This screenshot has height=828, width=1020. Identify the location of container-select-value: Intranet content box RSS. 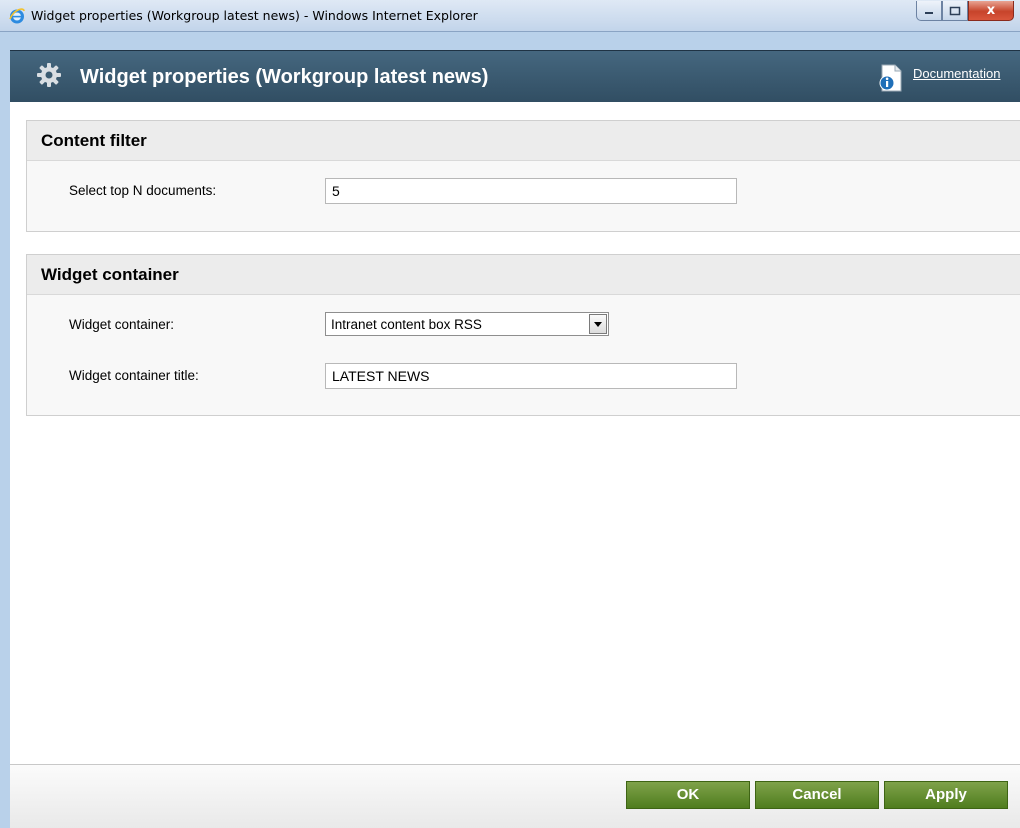
(406, 324).